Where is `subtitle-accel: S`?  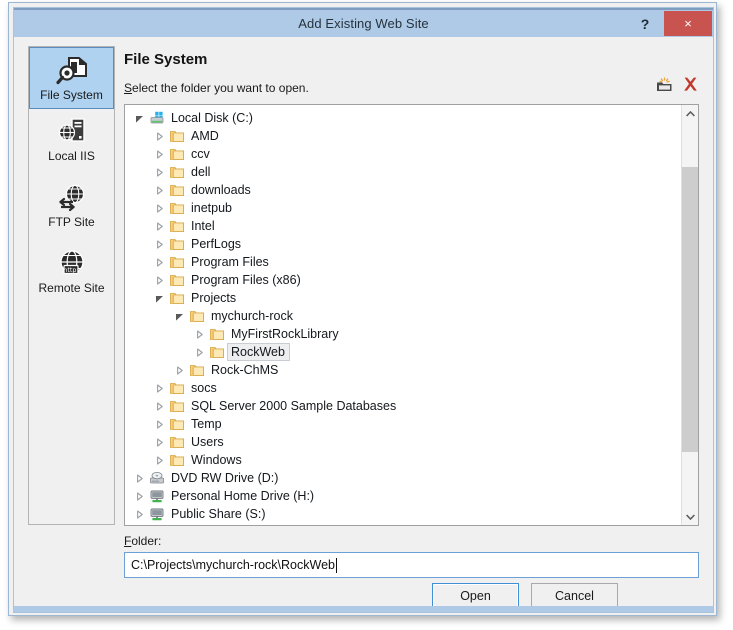 subtitle-accel: S is located at coordinates (128, 88).